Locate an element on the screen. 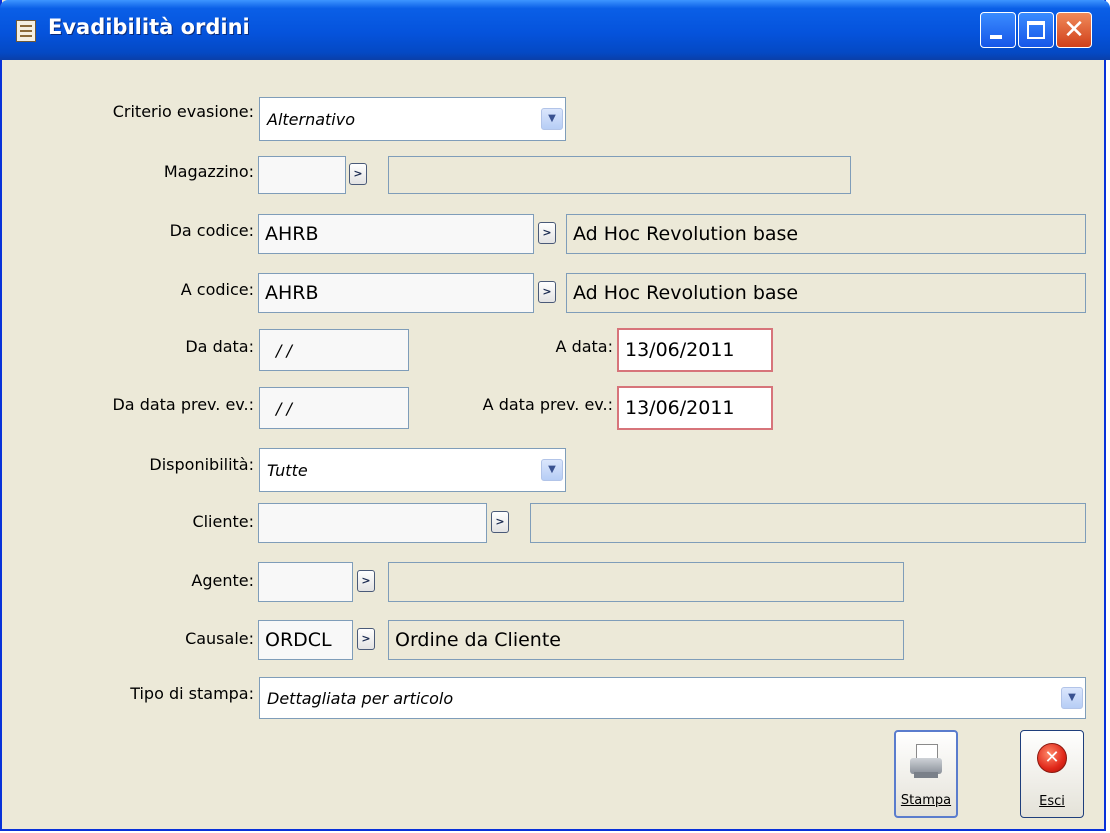  minimize-icon is located at coordinates (996, 37).